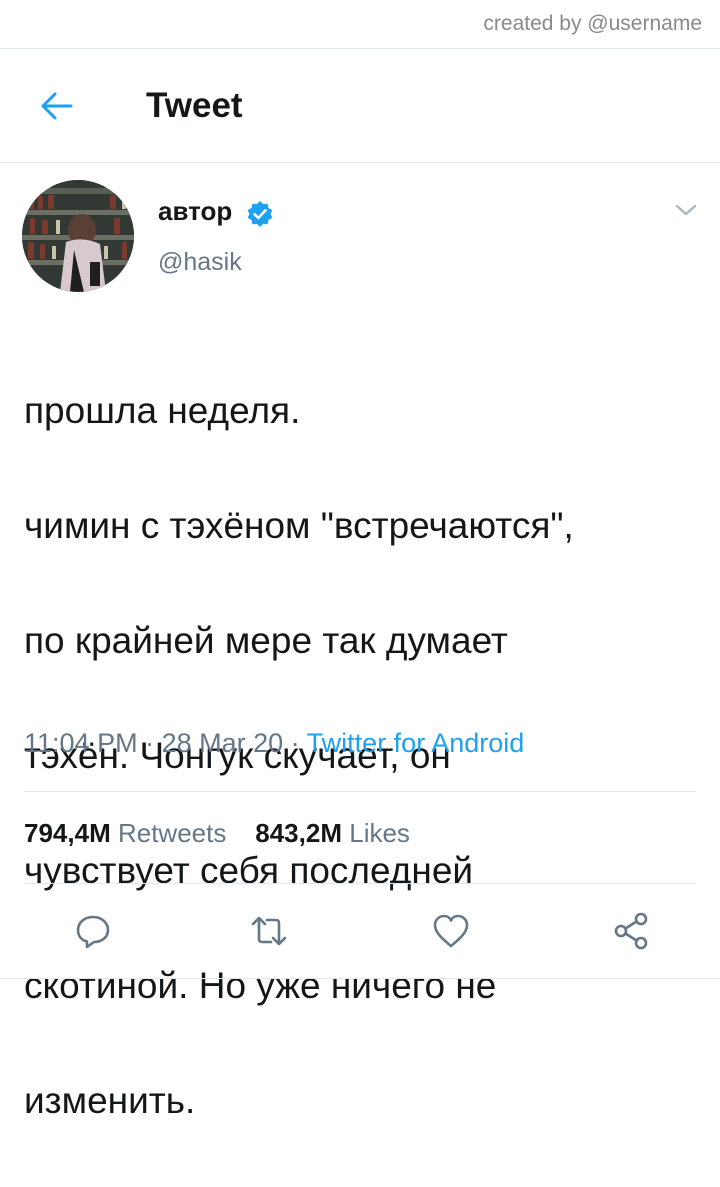 This screenshot has width=720, height=1187. I want to click on retweets-count: 794,4M, so click(67, 833).